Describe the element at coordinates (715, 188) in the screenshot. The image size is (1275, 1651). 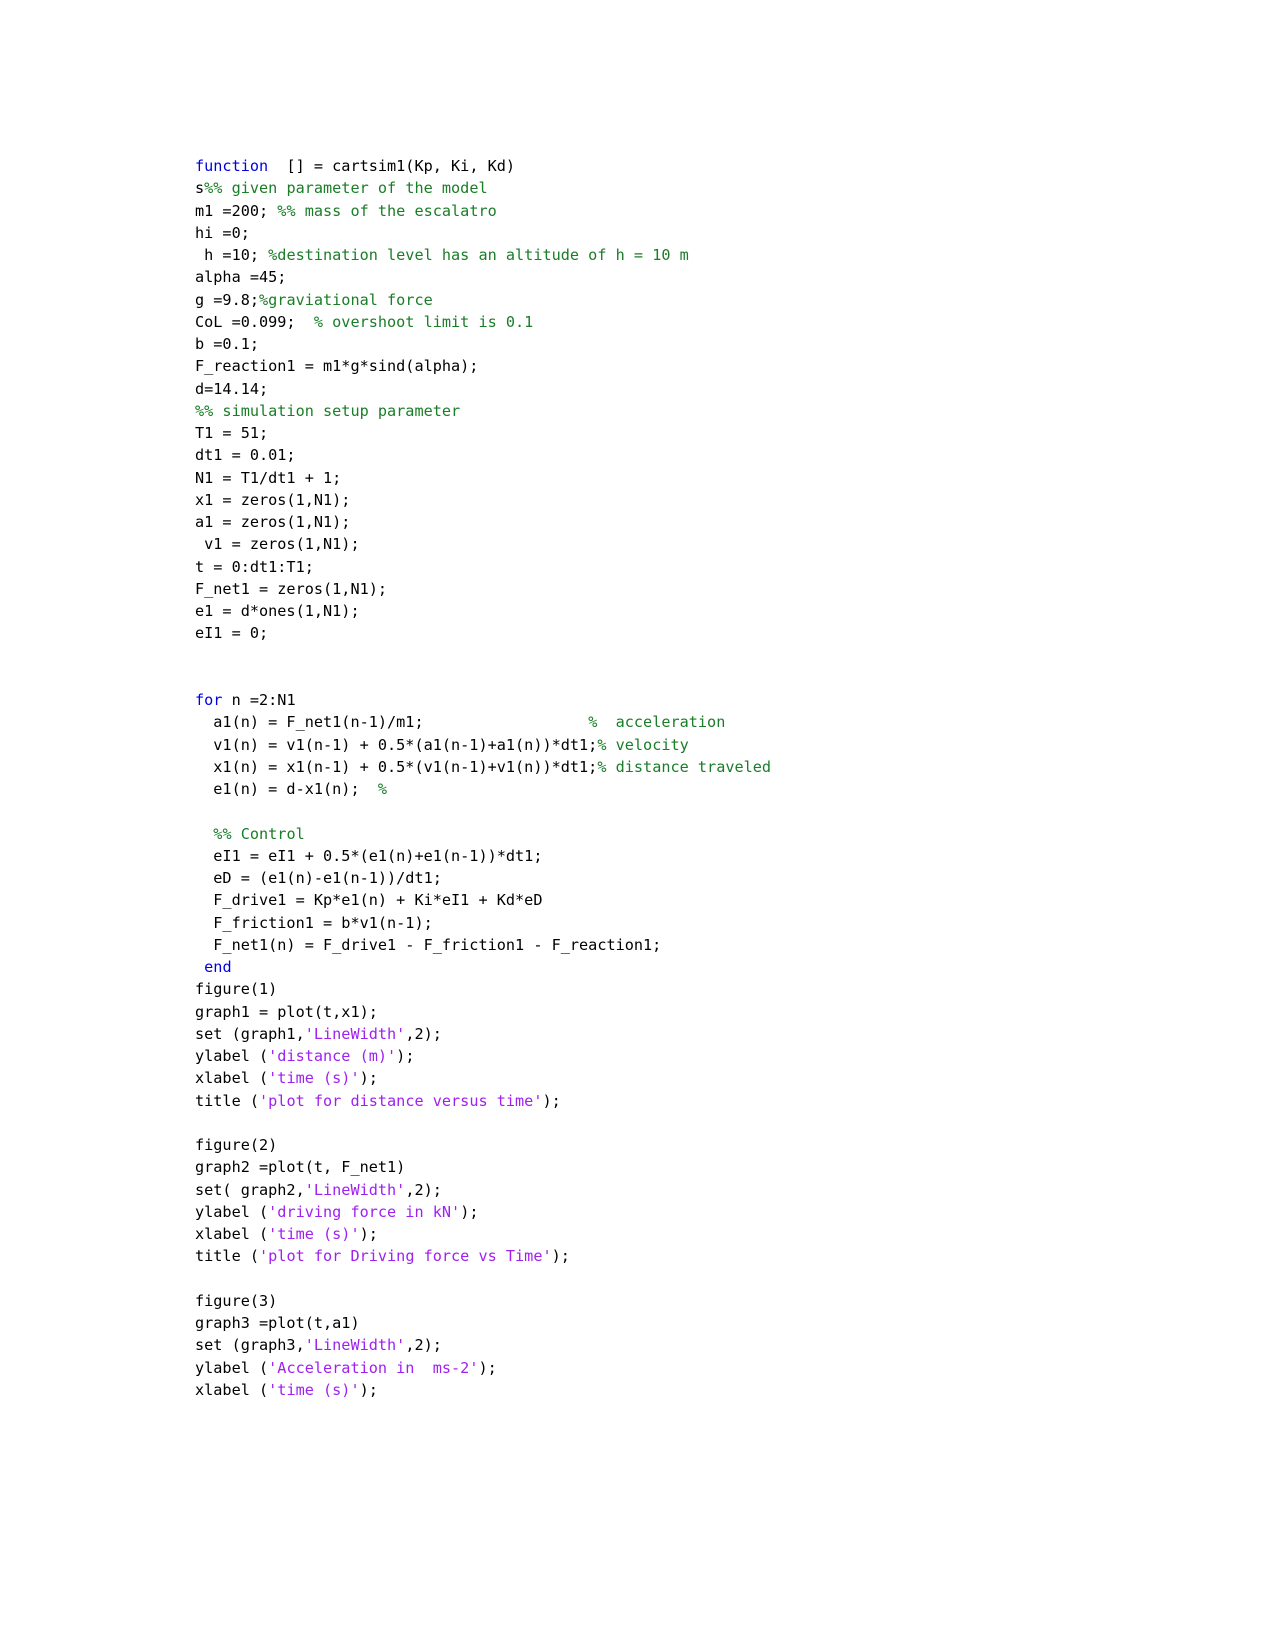
I see `code-line: s%% given parameter of the model` at that location.